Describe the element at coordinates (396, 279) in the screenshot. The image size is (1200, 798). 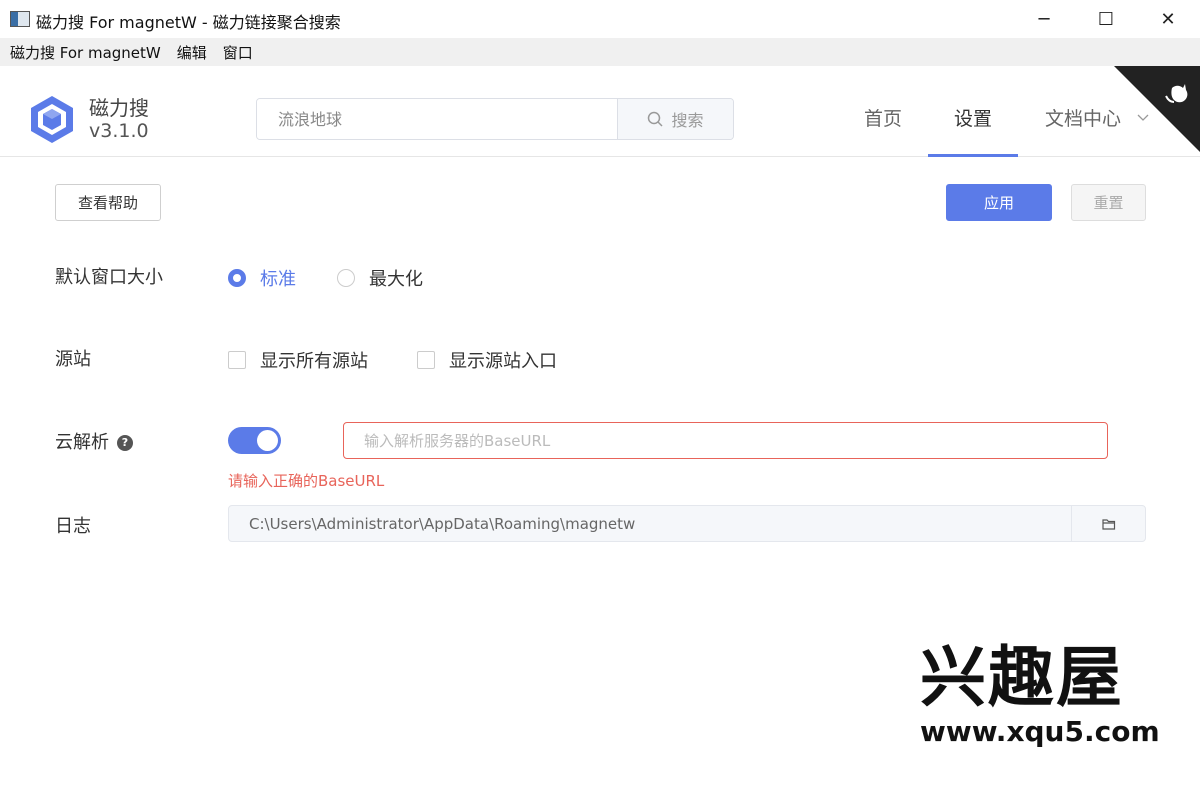
I see `radio-maximize-label: 最大化` at that location.